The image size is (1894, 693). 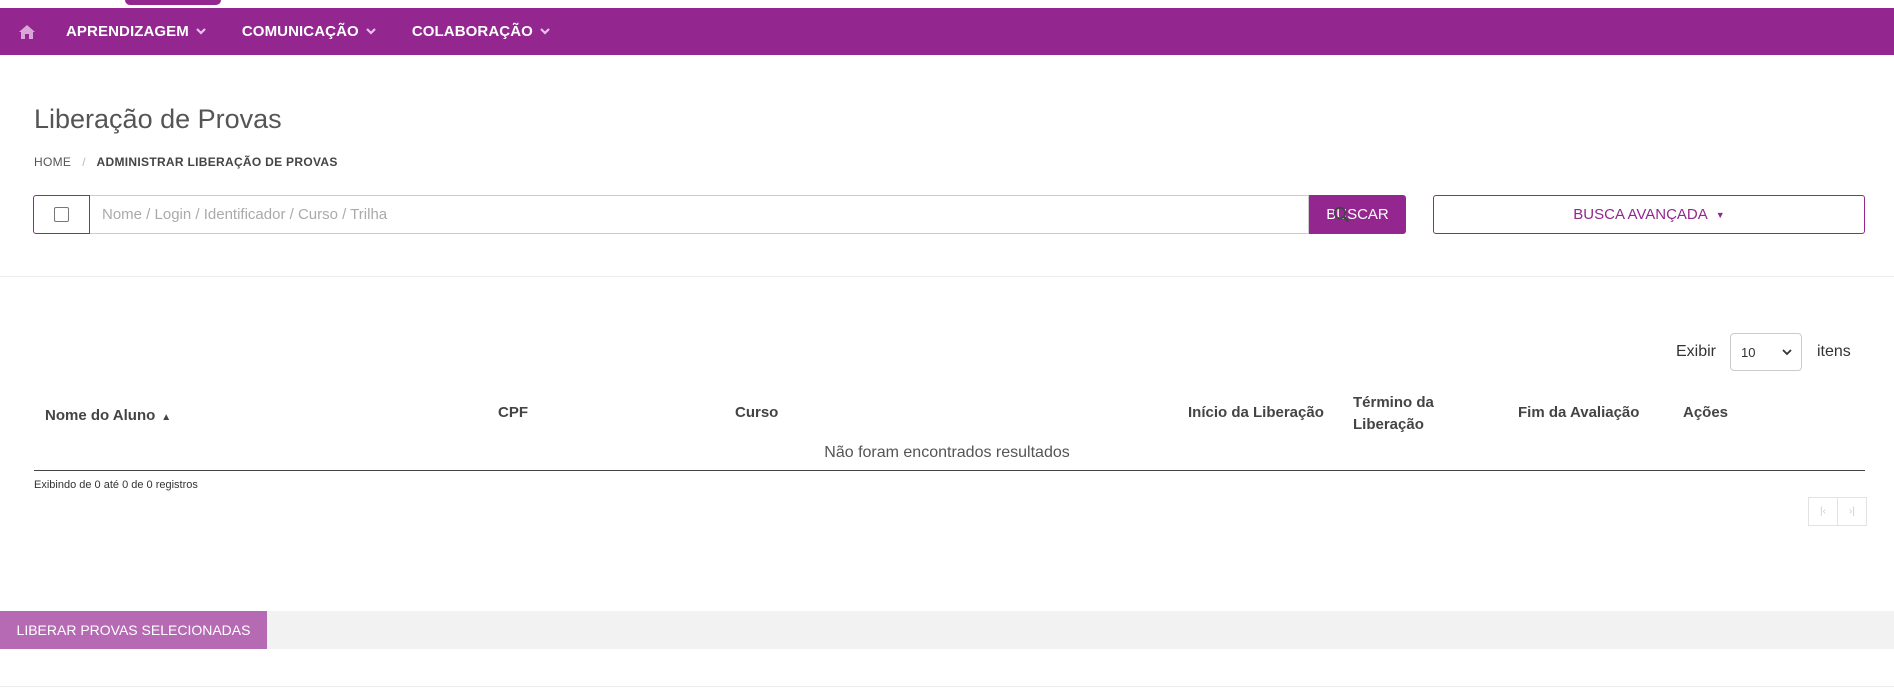 What do you see at coordinates (756, 413) in the screenshot?
I see `column-header-curso: Curso` at bounding box center [756, 413].